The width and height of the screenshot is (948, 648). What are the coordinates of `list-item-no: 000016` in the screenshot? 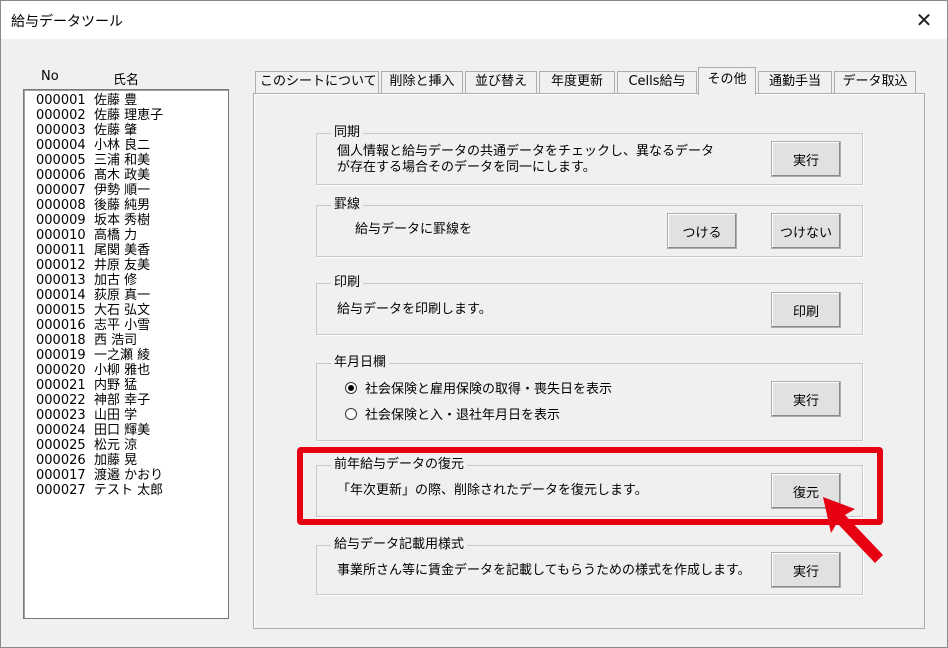 It's located at (61, 325).